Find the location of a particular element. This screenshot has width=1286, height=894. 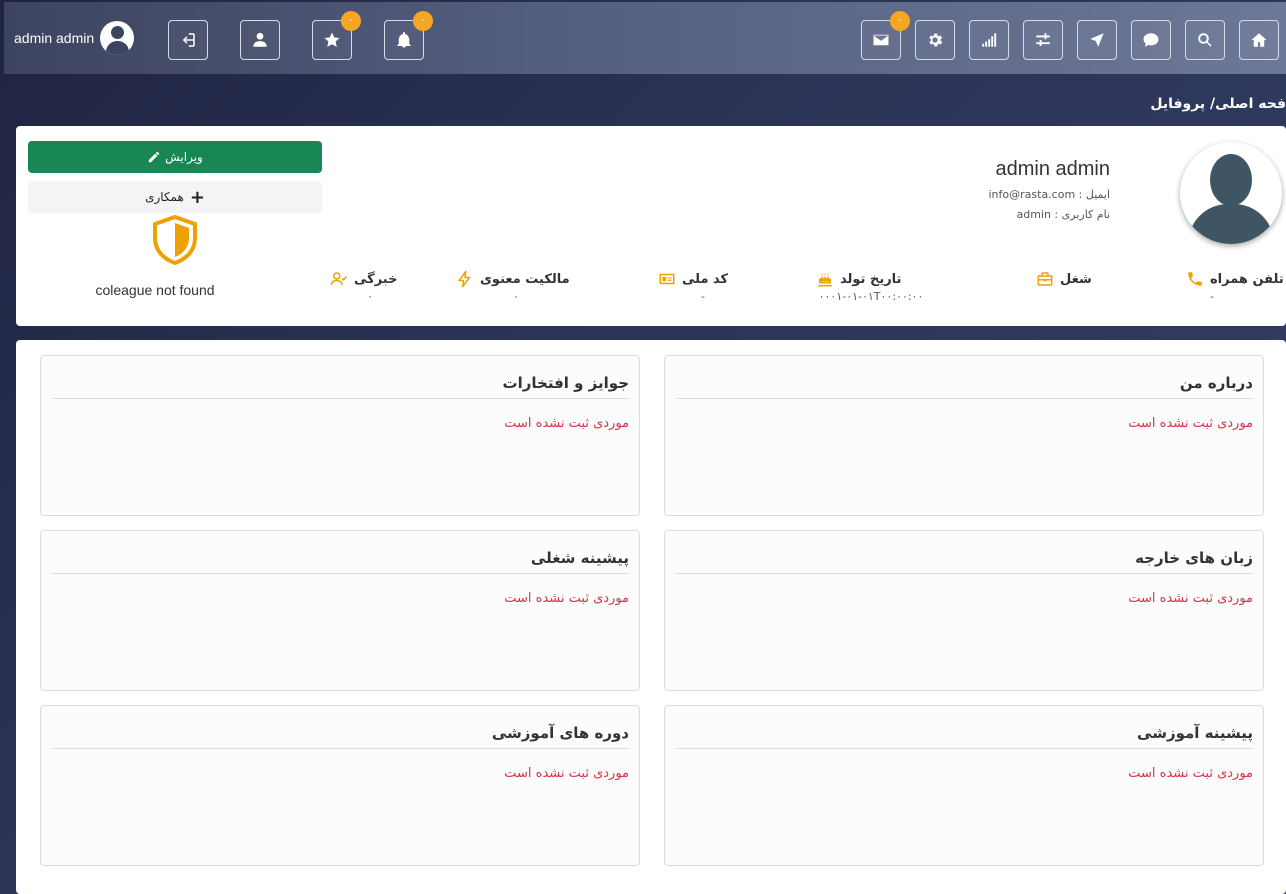

colleague-status: coleague not found is located at coordinates (155, 290).